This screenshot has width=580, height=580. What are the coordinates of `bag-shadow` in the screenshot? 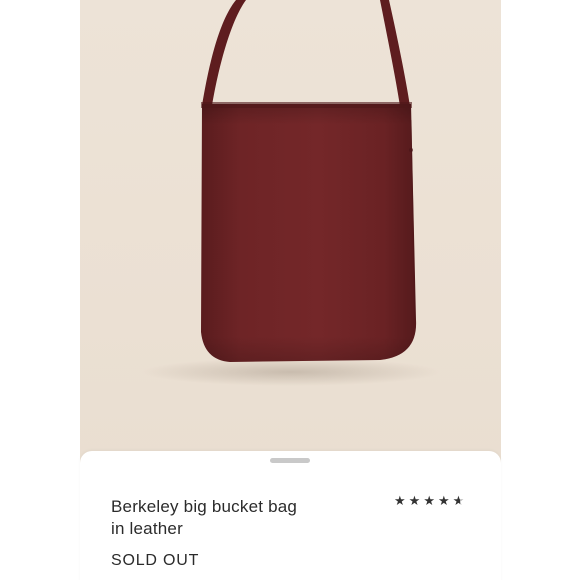 It's located at (291, 372).